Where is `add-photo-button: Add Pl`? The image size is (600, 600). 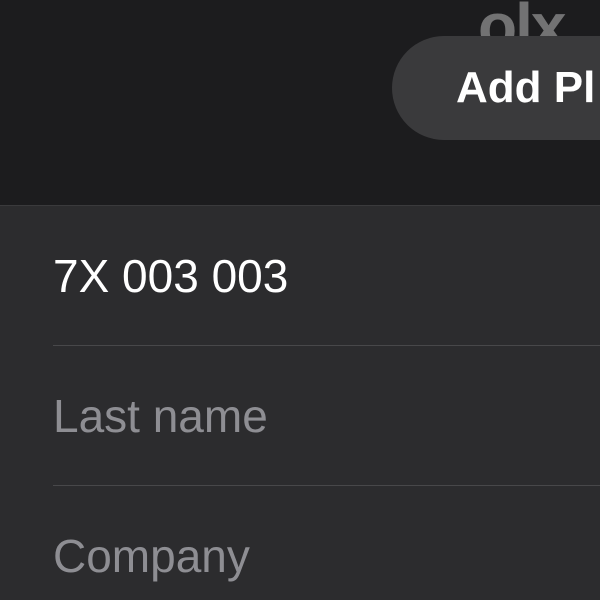 add-photo-button: Add Pl is located at coordinates (496, 88).